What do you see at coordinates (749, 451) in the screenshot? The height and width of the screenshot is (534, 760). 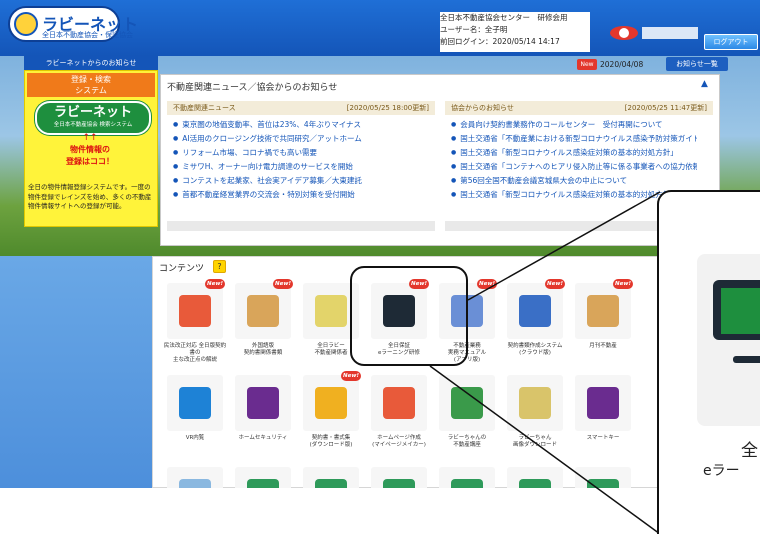 I see `zoomed-label-line-1: 全` at bounding box center [749, 451].